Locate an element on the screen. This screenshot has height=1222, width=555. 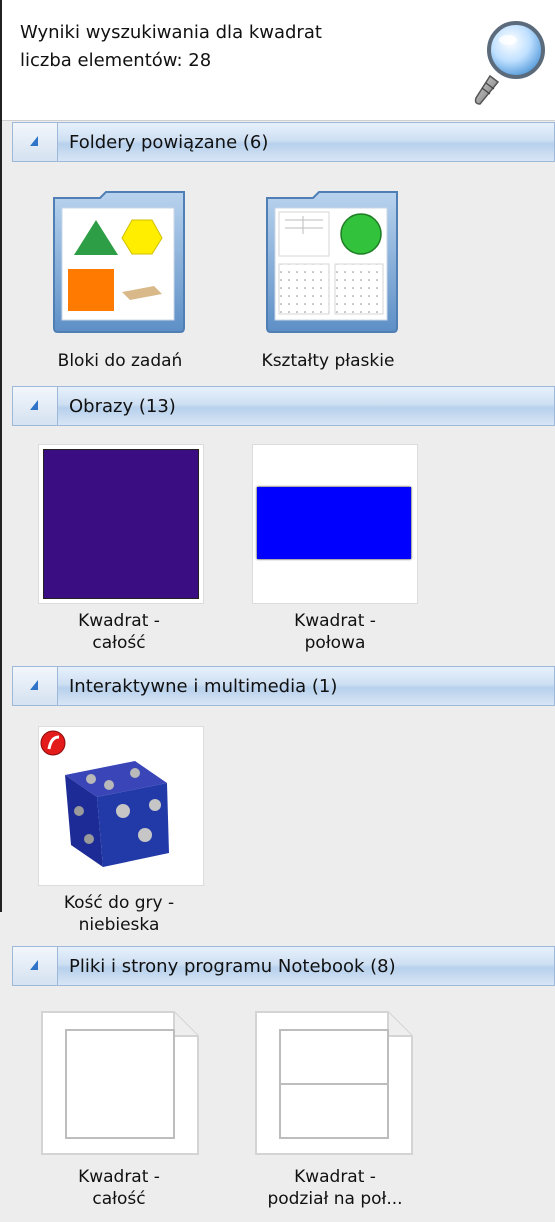
image-caption-line2: połowa is located at coordinates (335, 643).